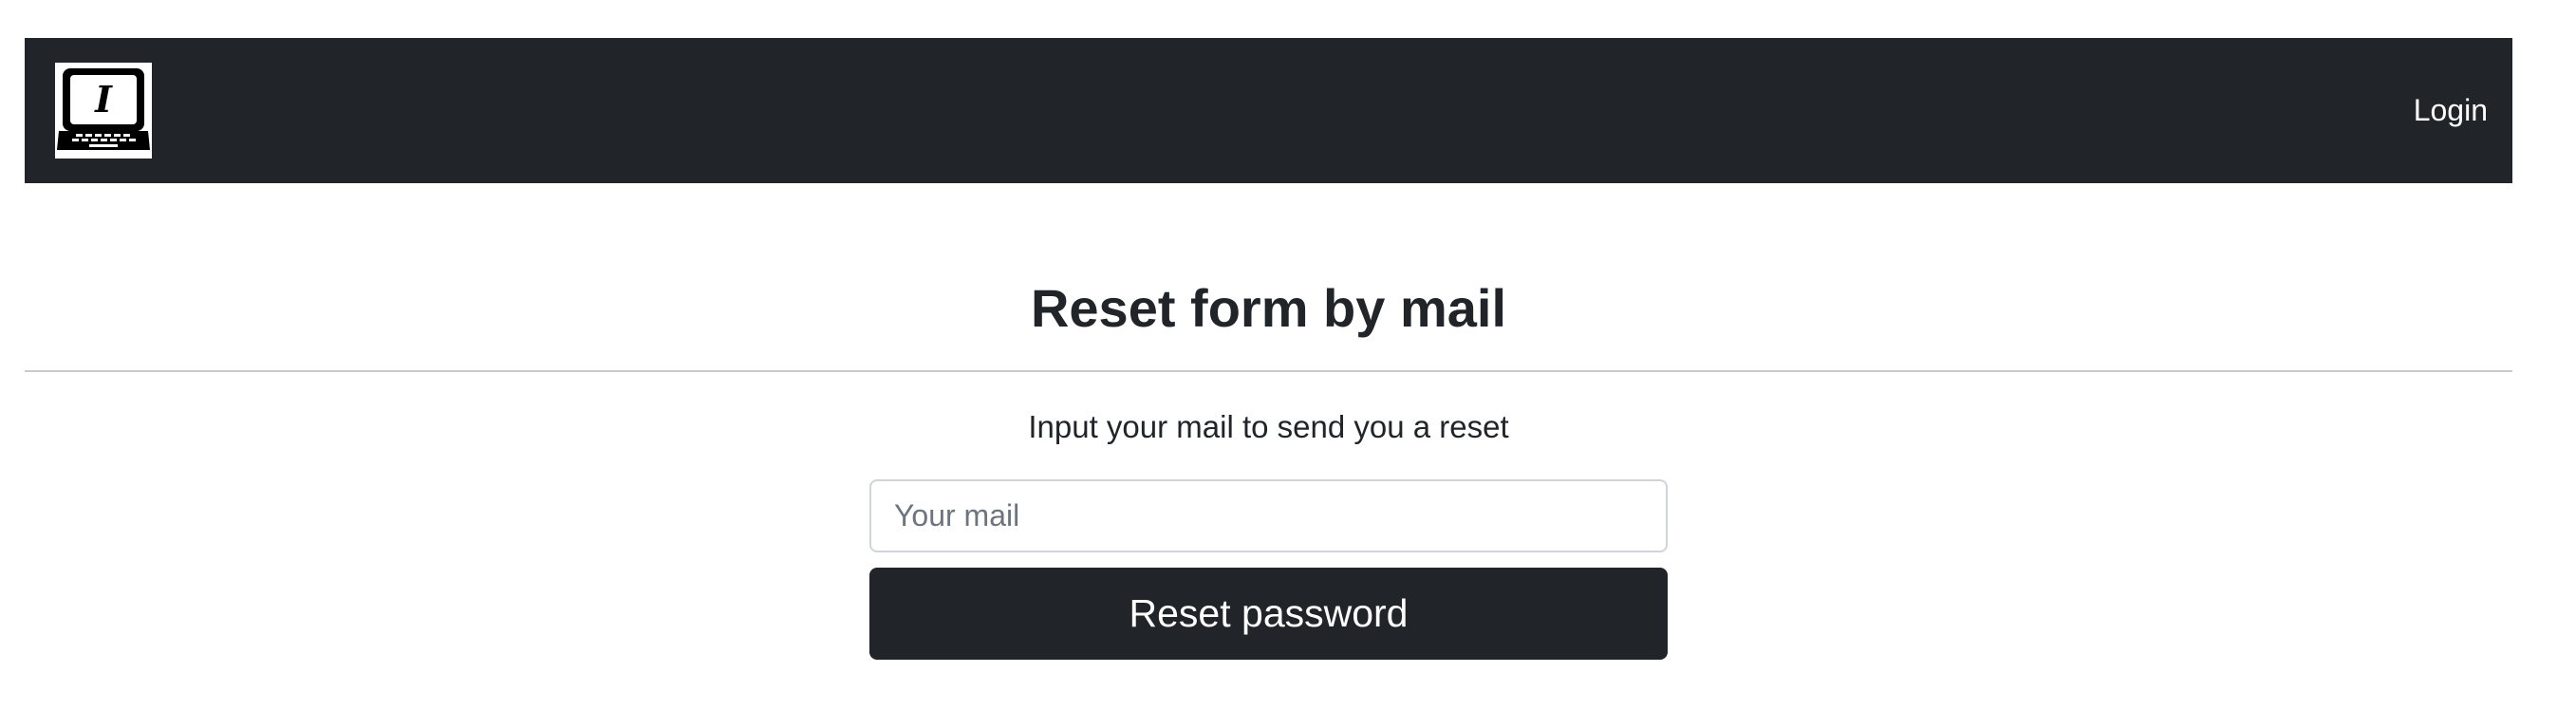 This screenshot has height=710, width=2576. I want to click on nav-login-link: Login, so click(2451, 110).